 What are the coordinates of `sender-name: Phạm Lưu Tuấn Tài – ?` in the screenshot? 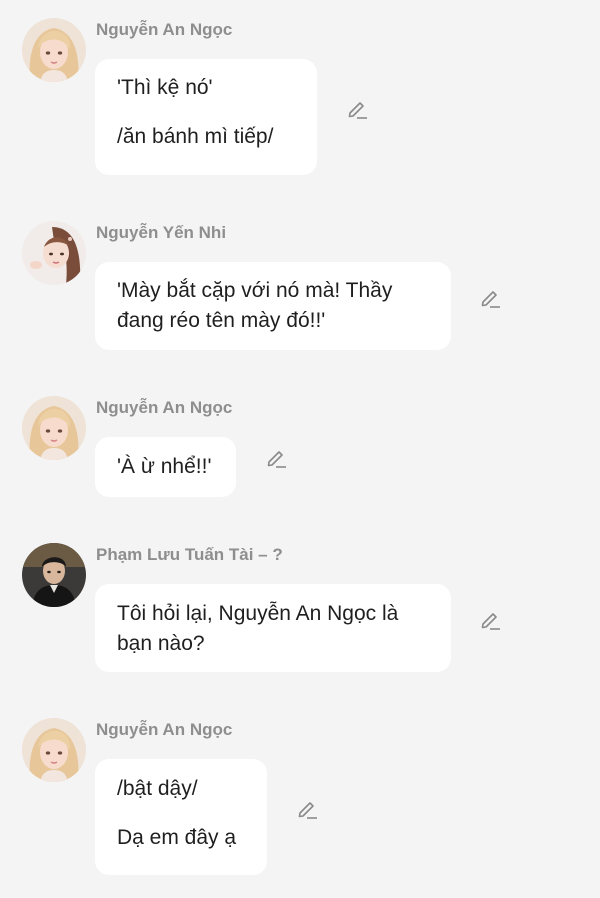 It's located at (189, 554).